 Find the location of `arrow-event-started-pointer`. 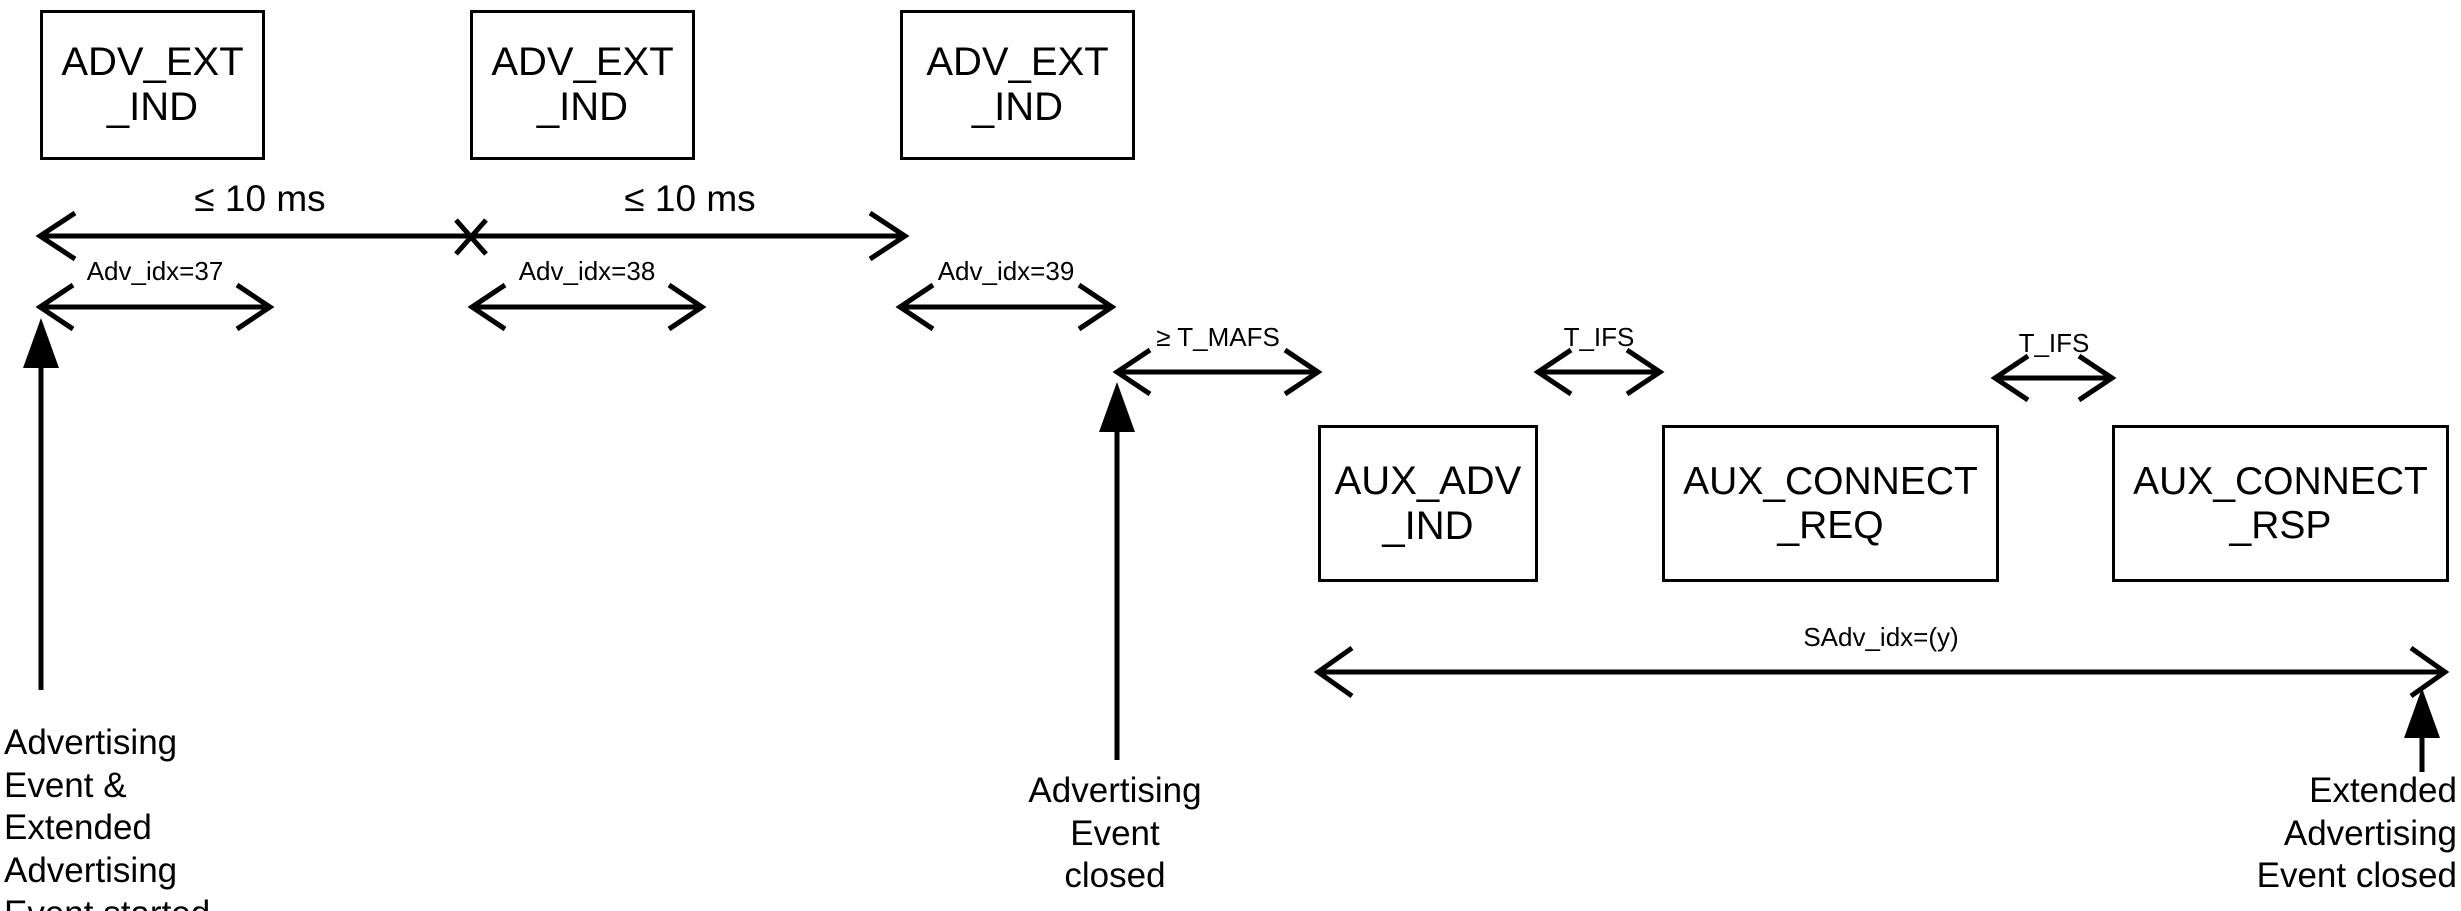

arrow-event-started-pointer is located at coordinates (41, 504).